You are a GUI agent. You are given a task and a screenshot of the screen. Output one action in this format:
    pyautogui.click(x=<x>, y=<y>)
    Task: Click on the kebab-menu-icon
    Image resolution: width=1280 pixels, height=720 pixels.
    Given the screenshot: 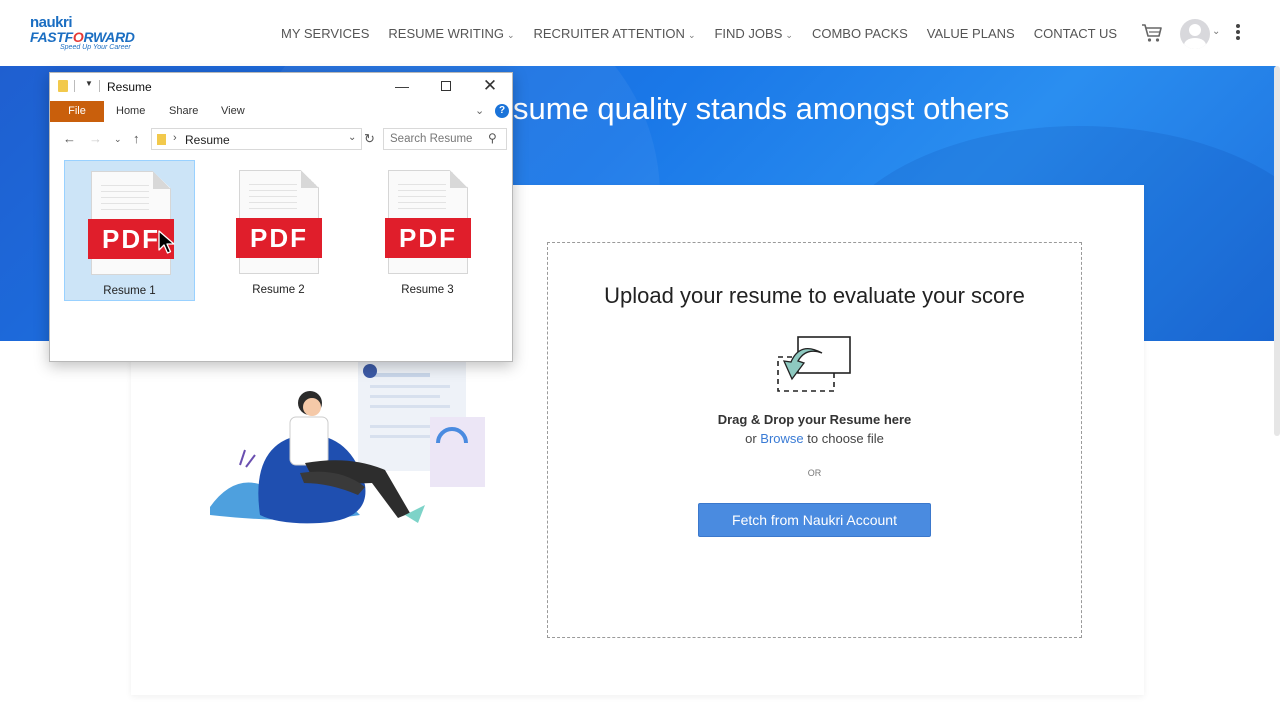 What is the action you would take?
    pyautogui.click(x=1238, y=34)
    